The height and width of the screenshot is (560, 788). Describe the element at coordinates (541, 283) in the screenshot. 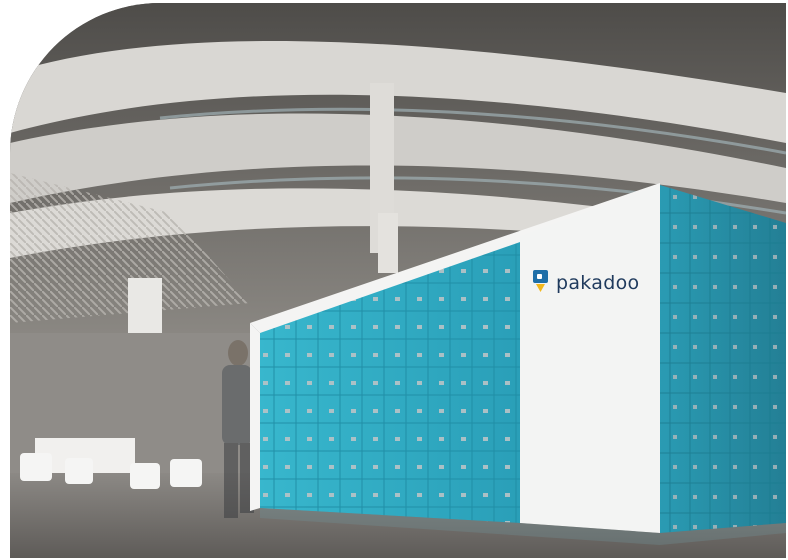

I see `pakadoo-logo-icon` at that location.